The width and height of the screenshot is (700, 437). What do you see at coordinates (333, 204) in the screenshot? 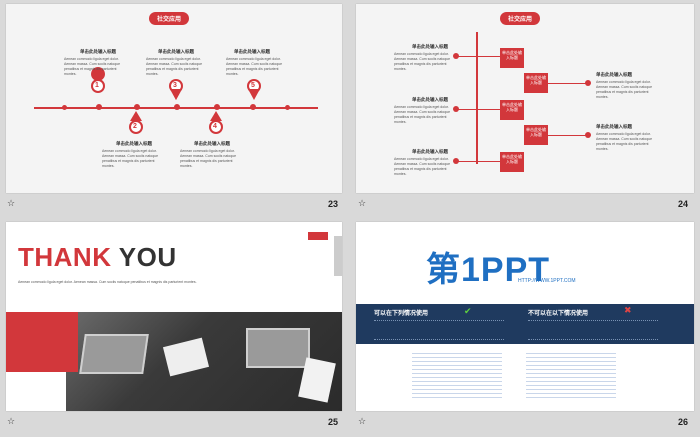
I see `slide-number: 23` at bounding box center [333, 204].